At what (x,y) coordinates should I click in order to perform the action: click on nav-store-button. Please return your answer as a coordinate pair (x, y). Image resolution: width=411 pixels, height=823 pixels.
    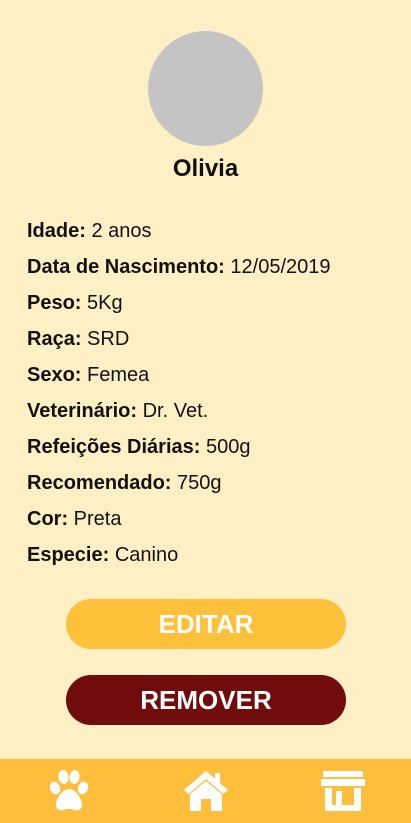
    Looking at the image, I should click on (343, 791).